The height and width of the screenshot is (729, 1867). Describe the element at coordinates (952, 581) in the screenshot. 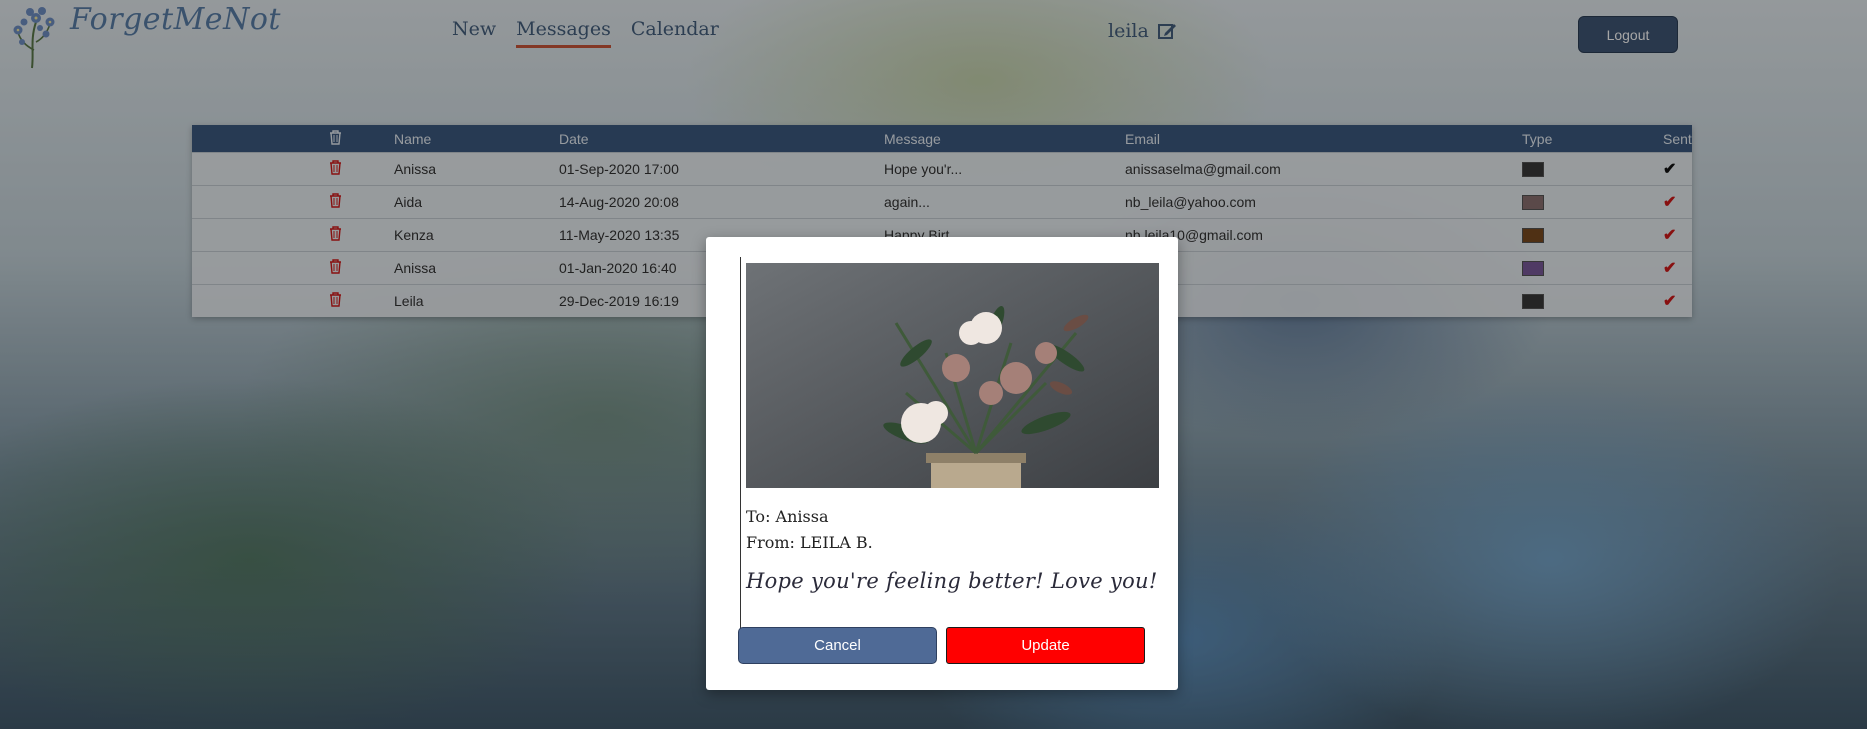

I see `card-message: Hope you're feeling better! Love you!` at that location.